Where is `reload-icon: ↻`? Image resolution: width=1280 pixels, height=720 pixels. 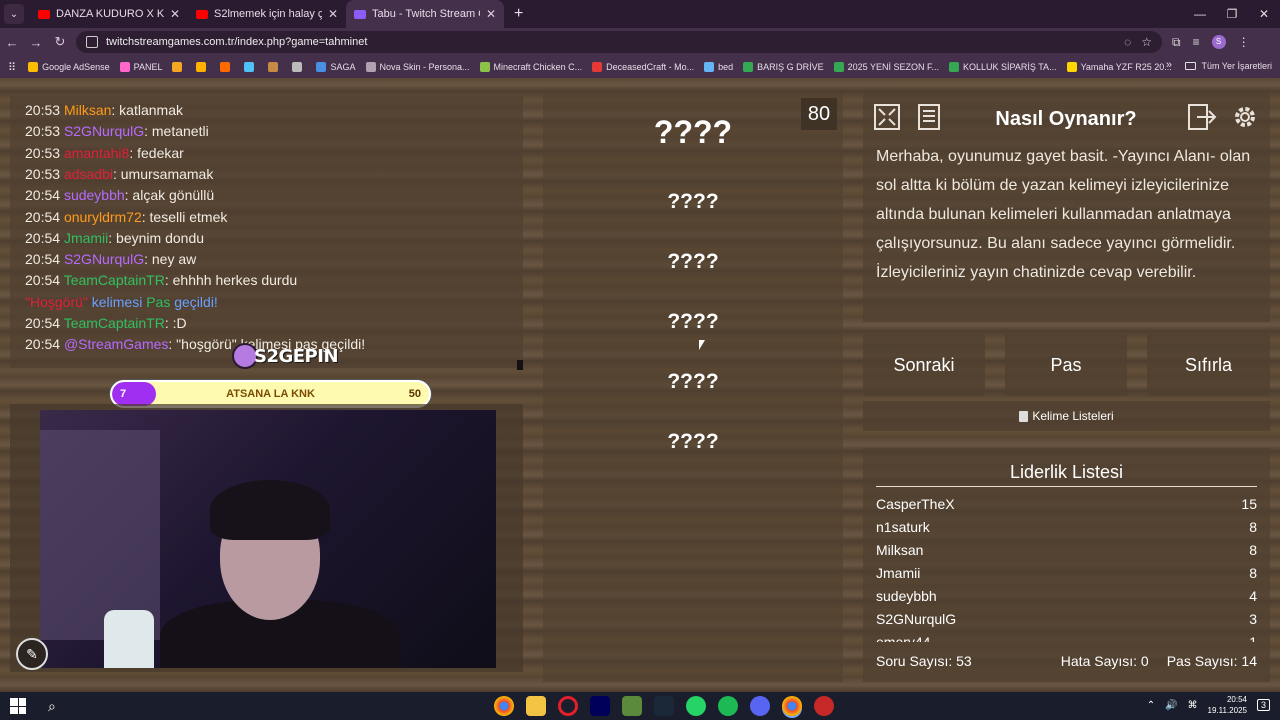
reload-icon: ↻ is located at coordinates (60, 42).